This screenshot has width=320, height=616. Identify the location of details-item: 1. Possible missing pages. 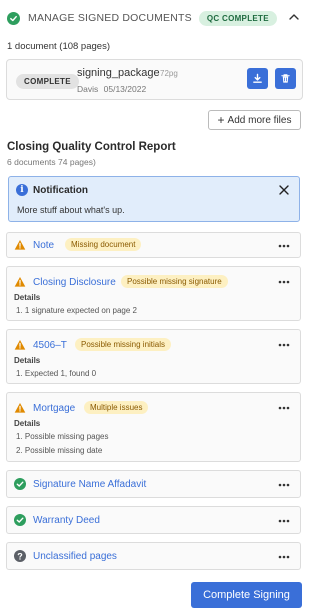
(62, 436).